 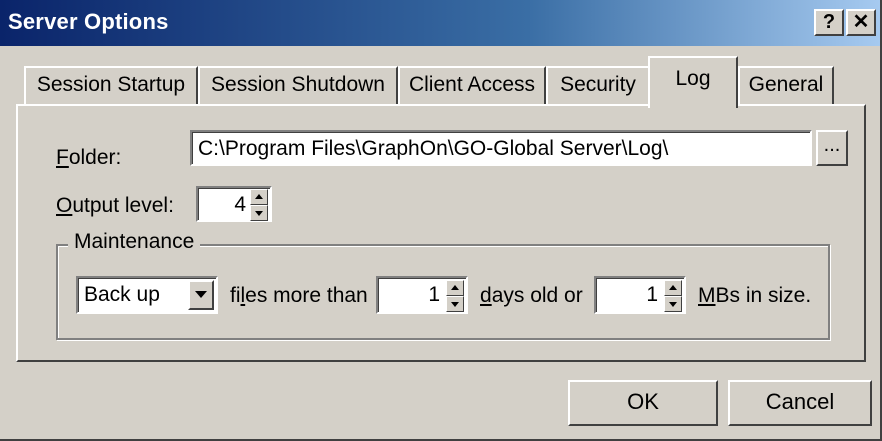 I want to click on tab-client-access: Client Access, so click(x=472, y=85).